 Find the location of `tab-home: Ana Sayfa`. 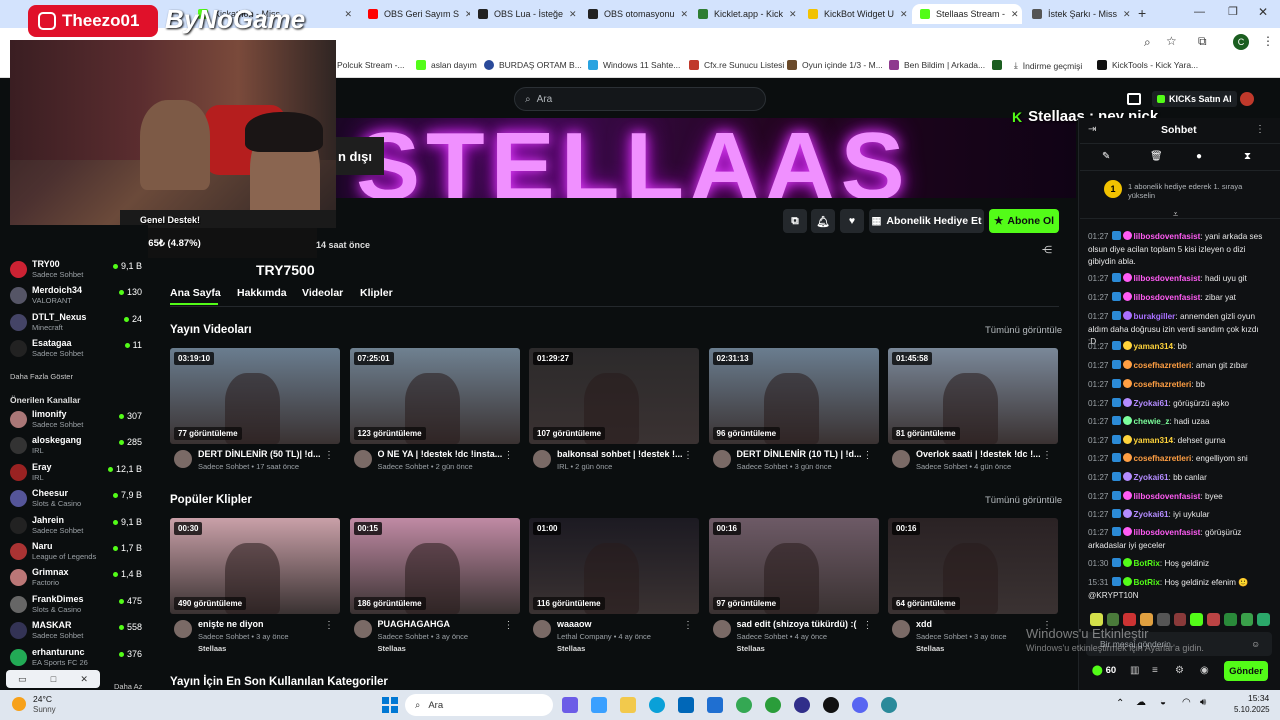

tab-home: Ana Sayfa is located at coordinates (195, 293).